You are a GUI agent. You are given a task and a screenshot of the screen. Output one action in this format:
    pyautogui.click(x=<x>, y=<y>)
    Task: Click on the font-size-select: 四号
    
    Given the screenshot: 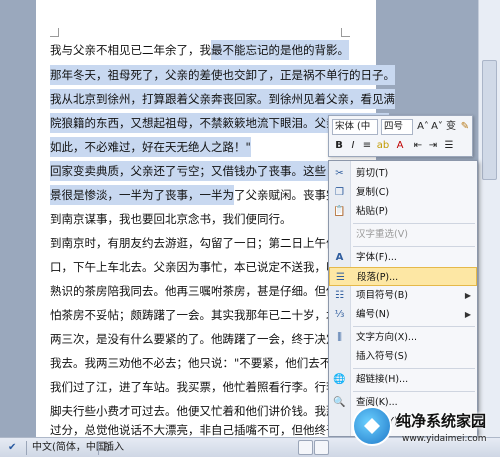 What is the action you would take?
    pyautogui.click(x=397, y=127)
    